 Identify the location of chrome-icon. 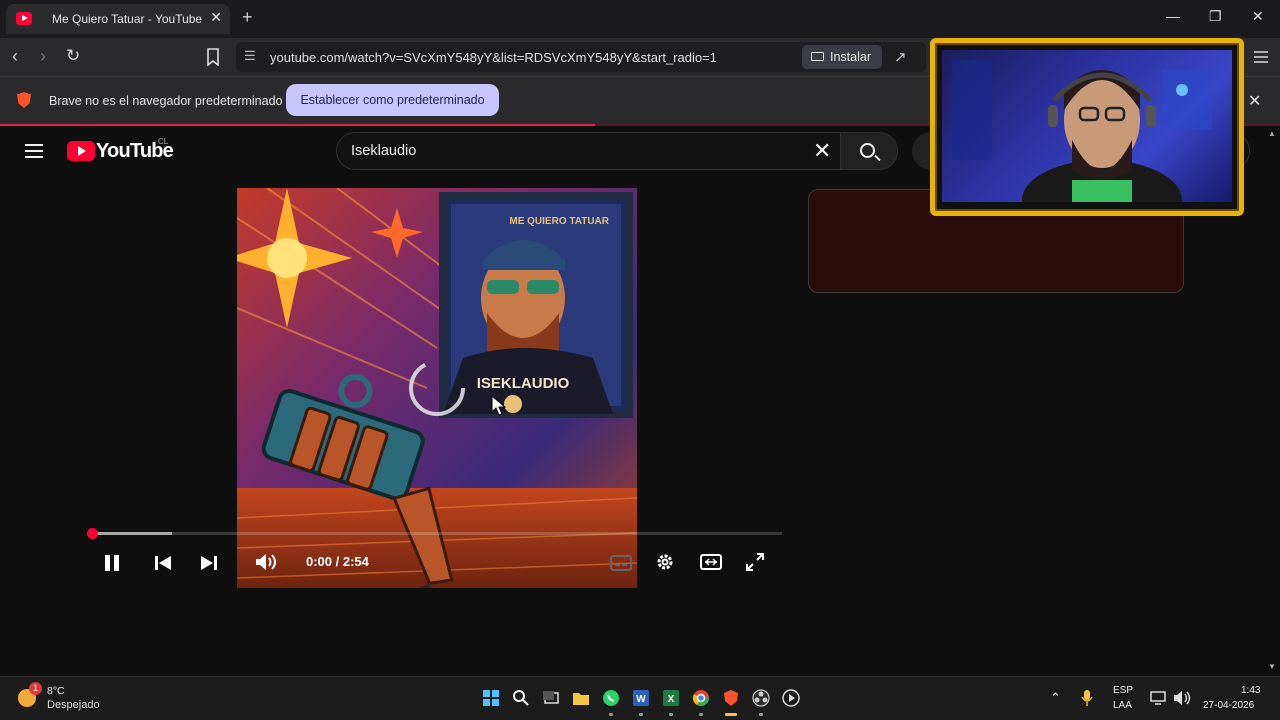
(701, 698).